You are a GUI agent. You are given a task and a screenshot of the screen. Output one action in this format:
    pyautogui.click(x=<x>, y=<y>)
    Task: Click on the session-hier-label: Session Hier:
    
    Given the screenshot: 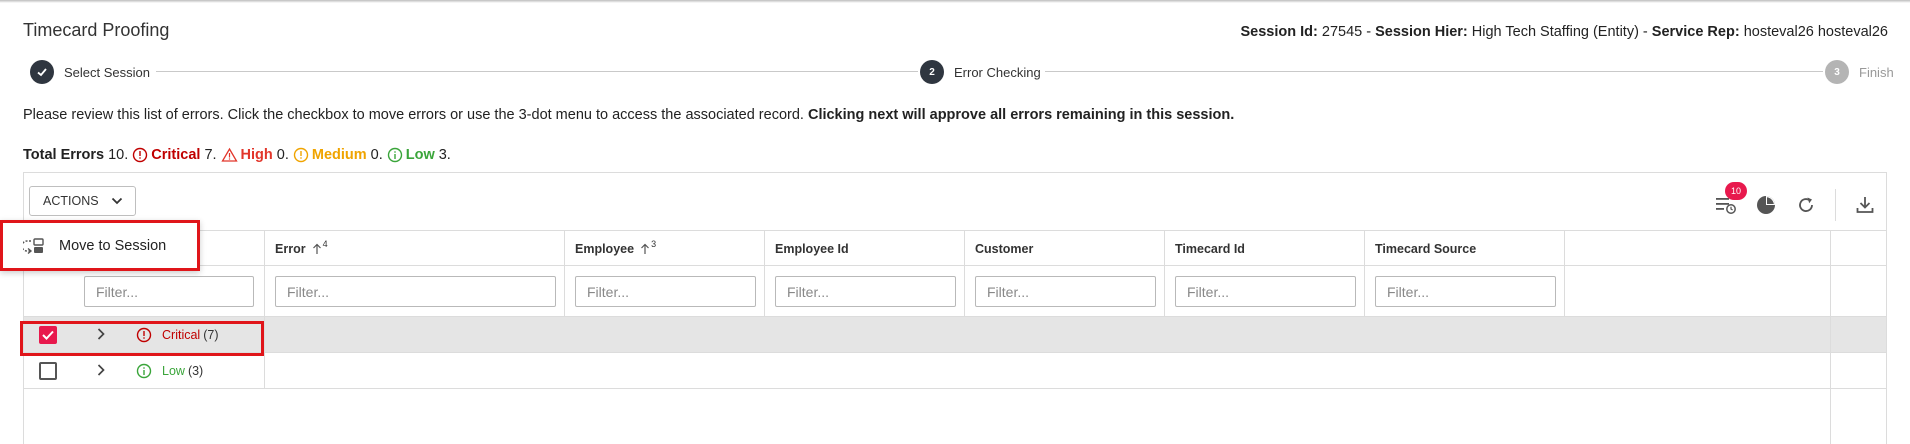 What is the action you would take?
    pyautogui.click(x=1421, y=32)
    